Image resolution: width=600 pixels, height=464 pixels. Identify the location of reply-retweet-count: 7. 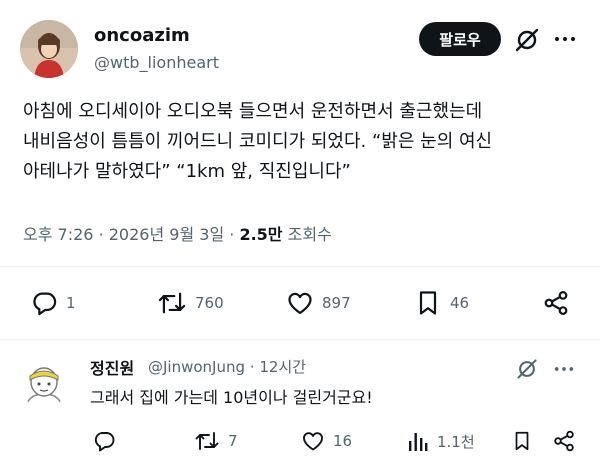
(233, 441).